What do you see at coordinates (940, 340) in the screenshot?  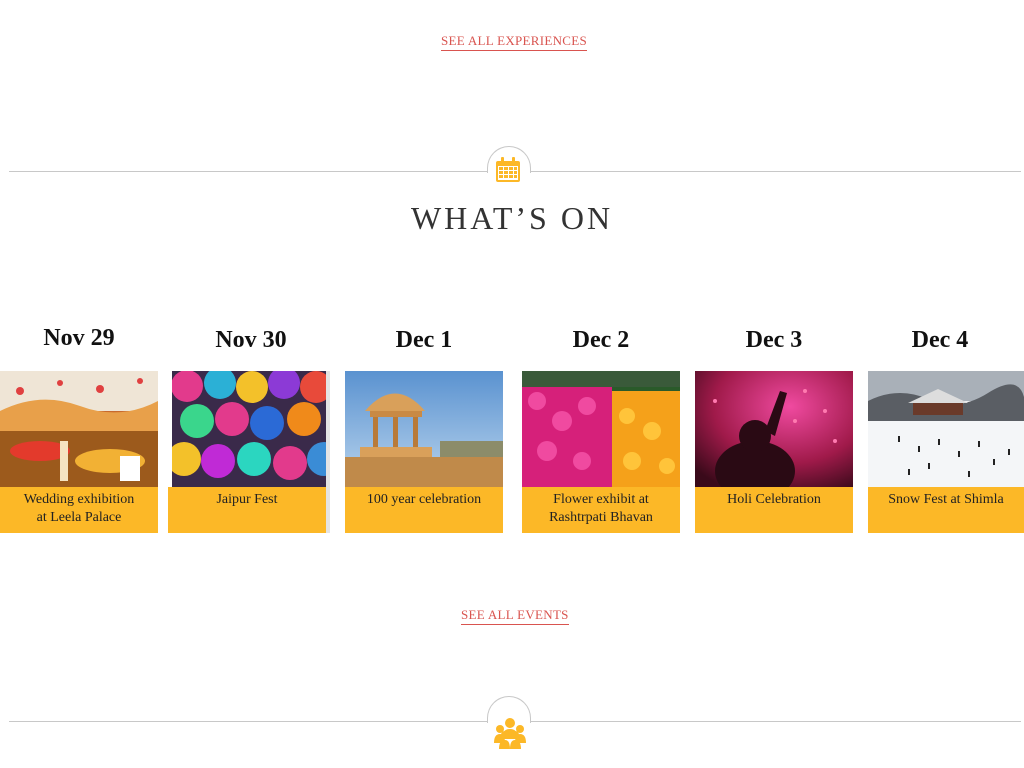 I see `event-date: Dec 4` at bounding box center [940, 340].